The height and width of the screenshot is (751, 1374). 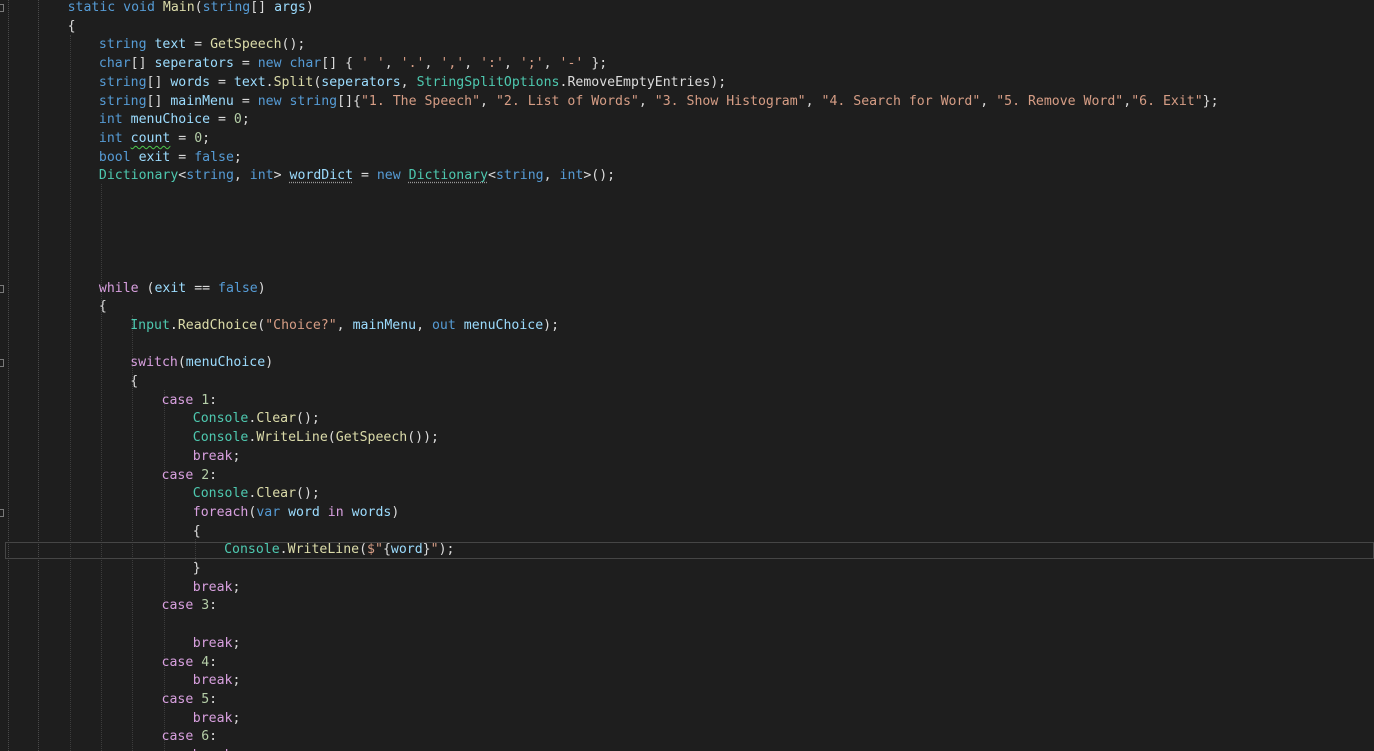 I want to click on code-token: 1, so click(x=205, y=400).